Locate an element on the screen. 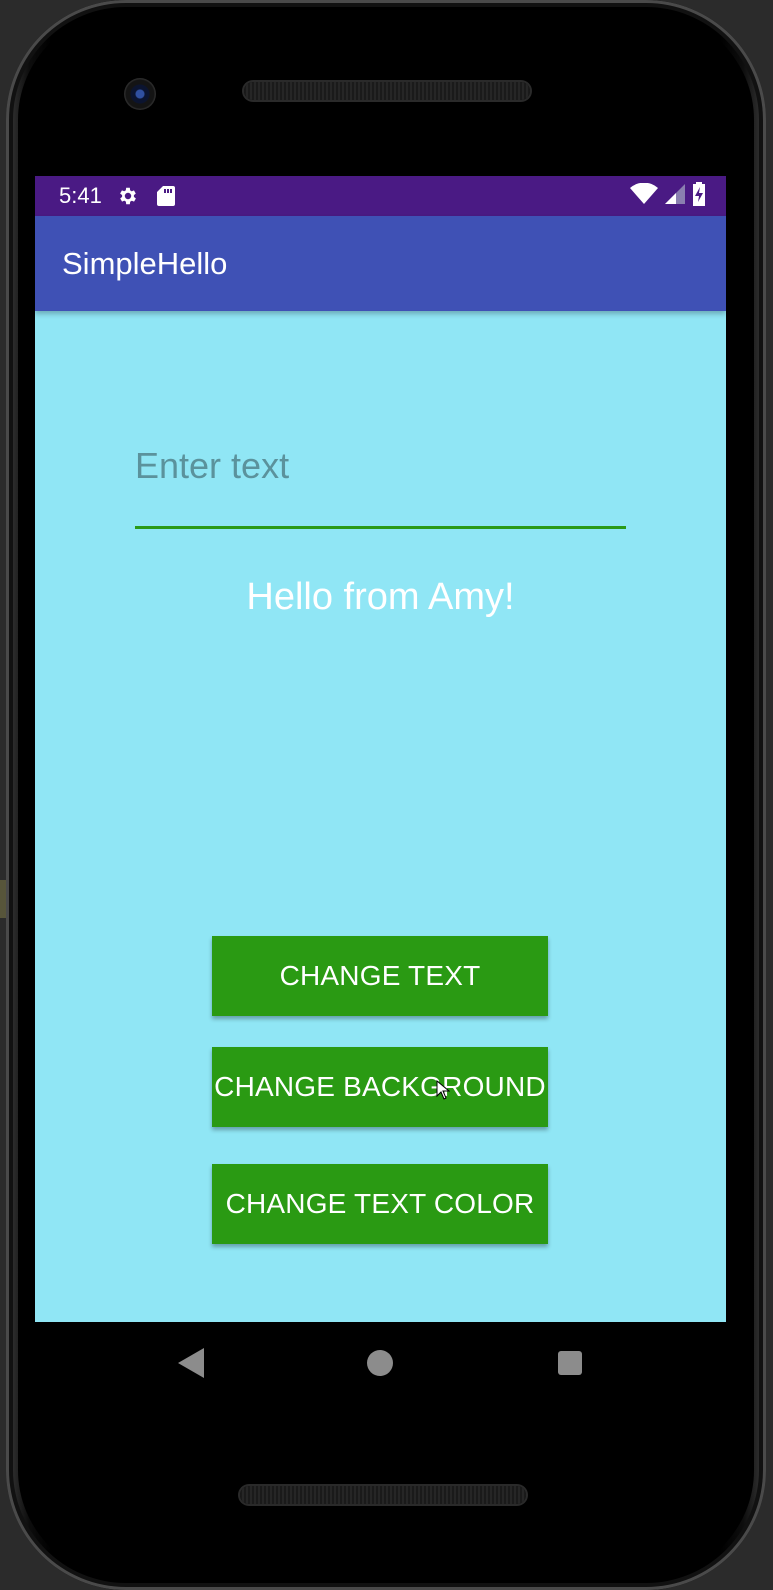 The height and width of the screenshot is (1590, 773). text-input-container is located at coordinates (380, 478).